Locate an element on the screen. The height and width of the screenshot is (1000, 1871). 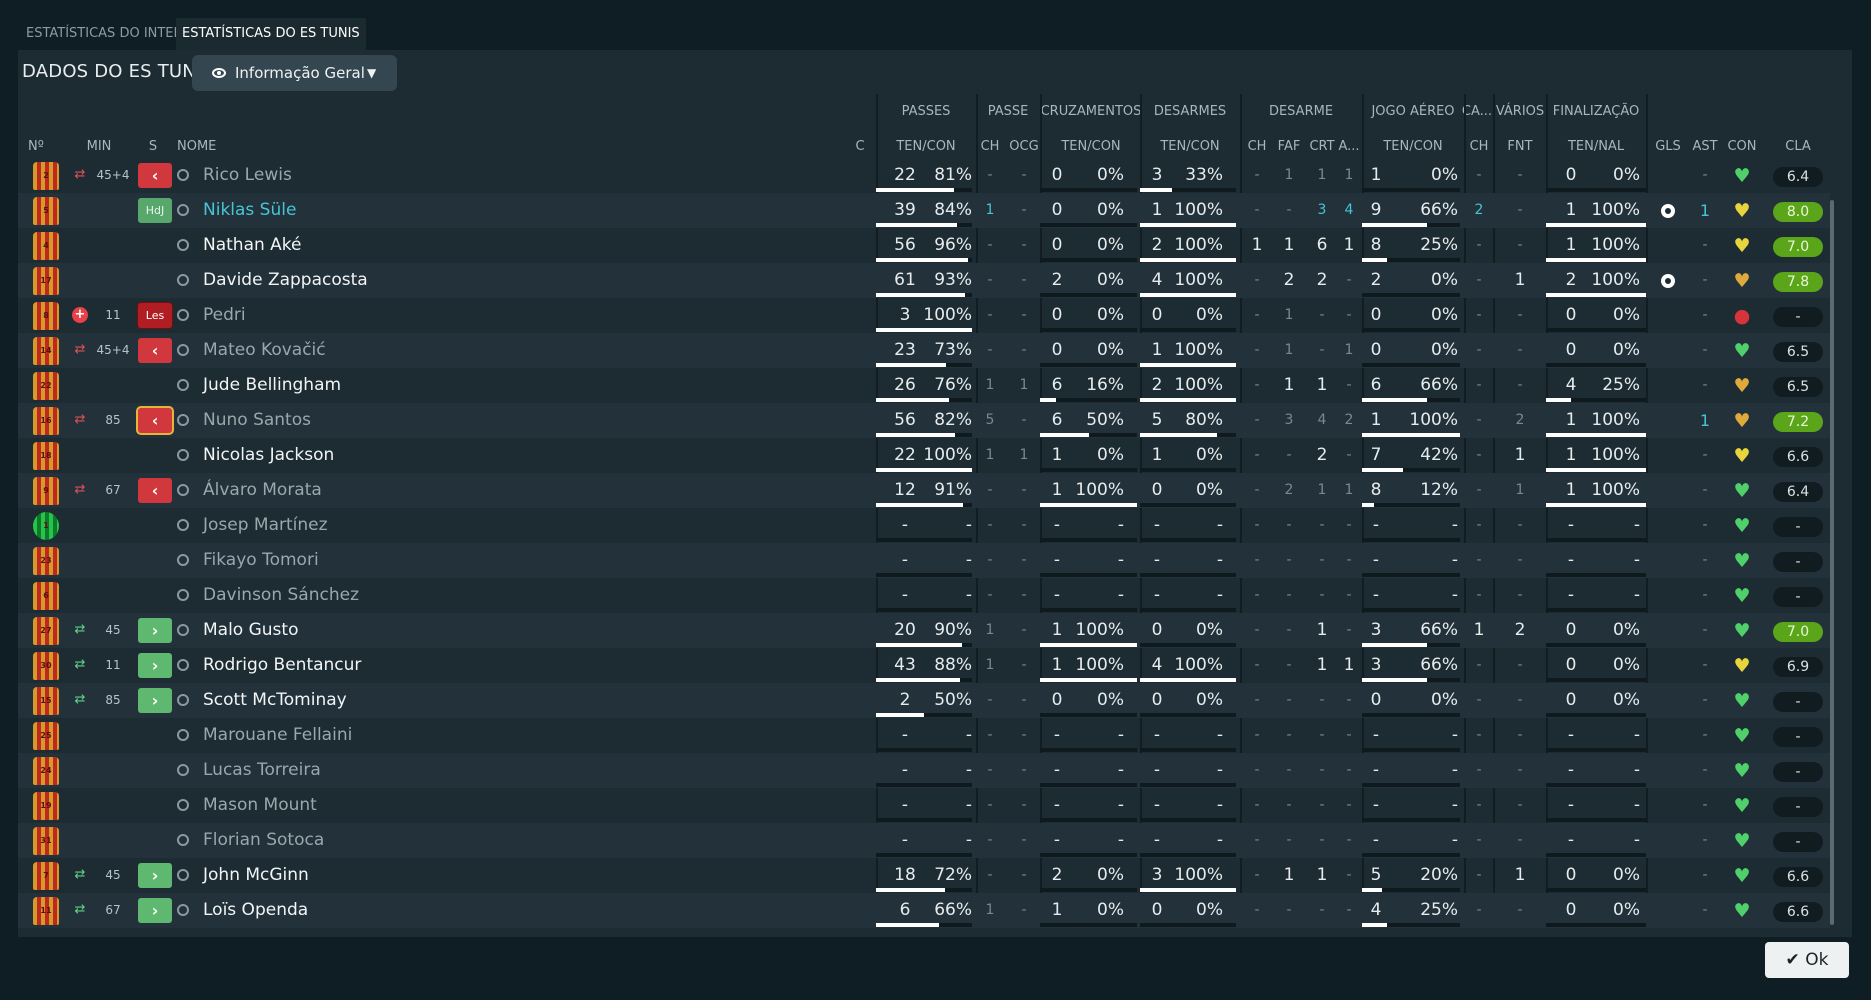
player-name: Davinson Sánchez is located at coordinates (281, 595).